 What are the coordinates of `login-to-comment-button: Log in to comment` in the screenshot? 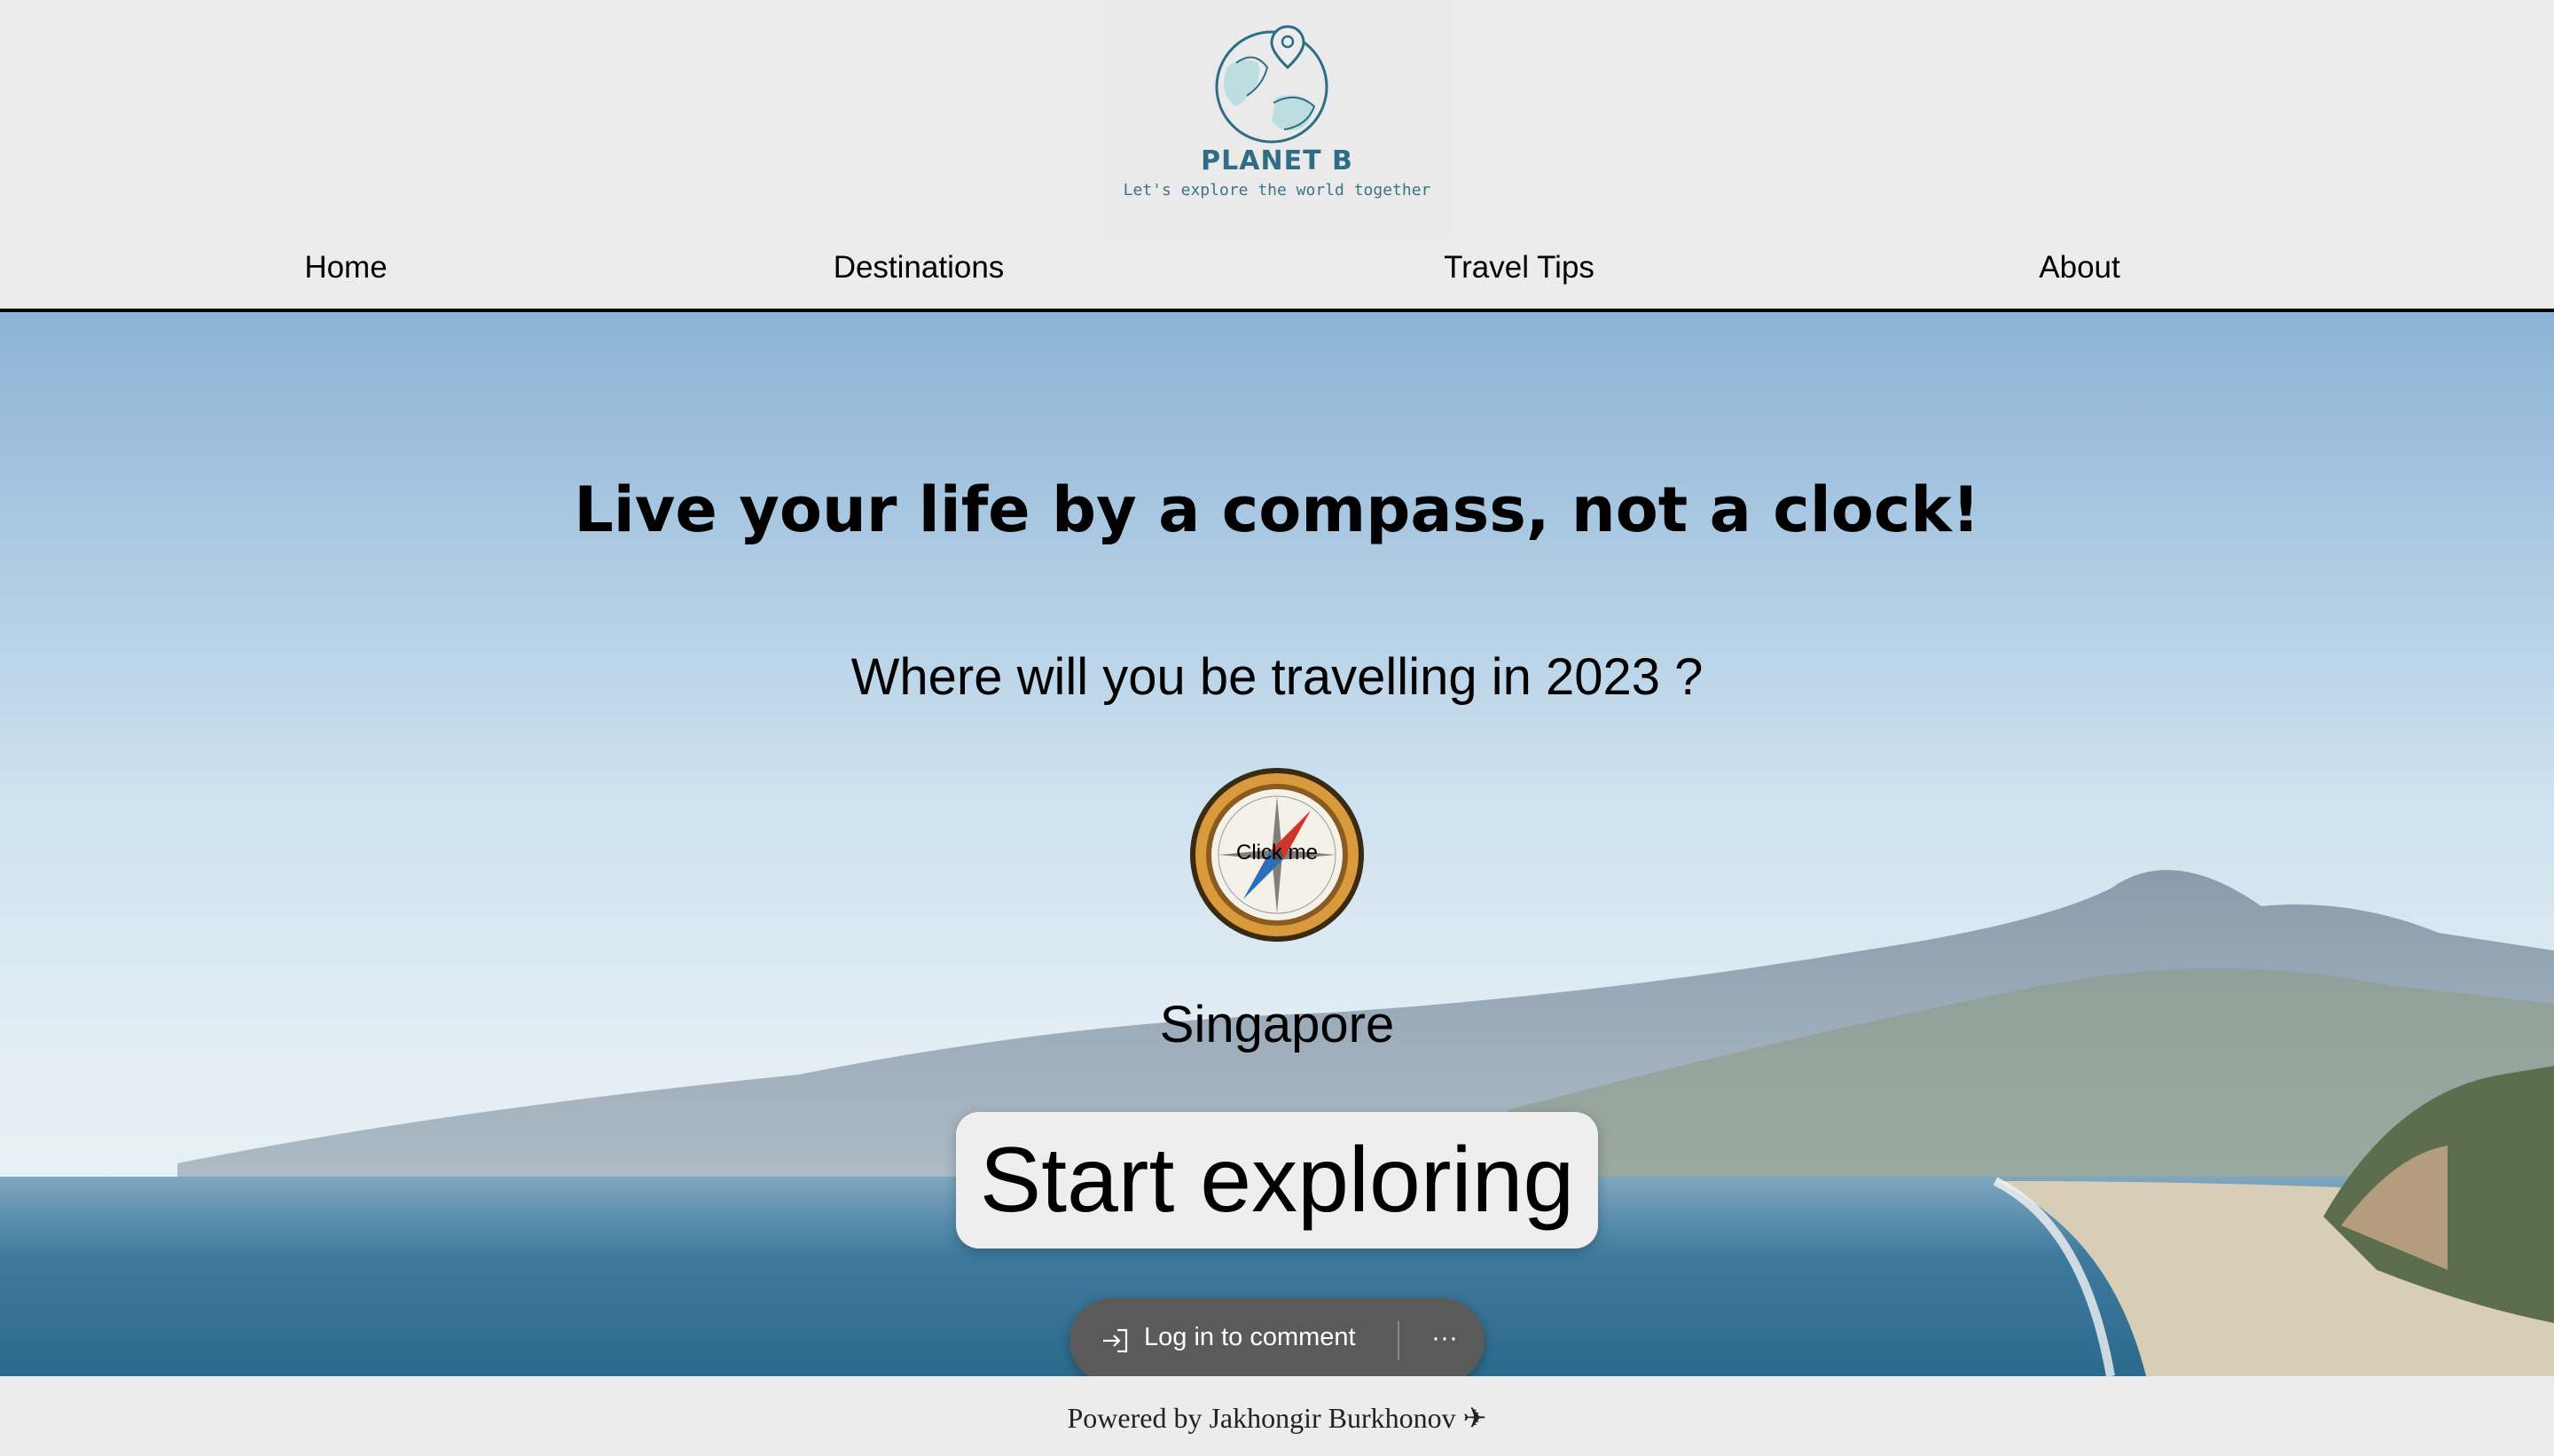 It's located at (1250, 1337).